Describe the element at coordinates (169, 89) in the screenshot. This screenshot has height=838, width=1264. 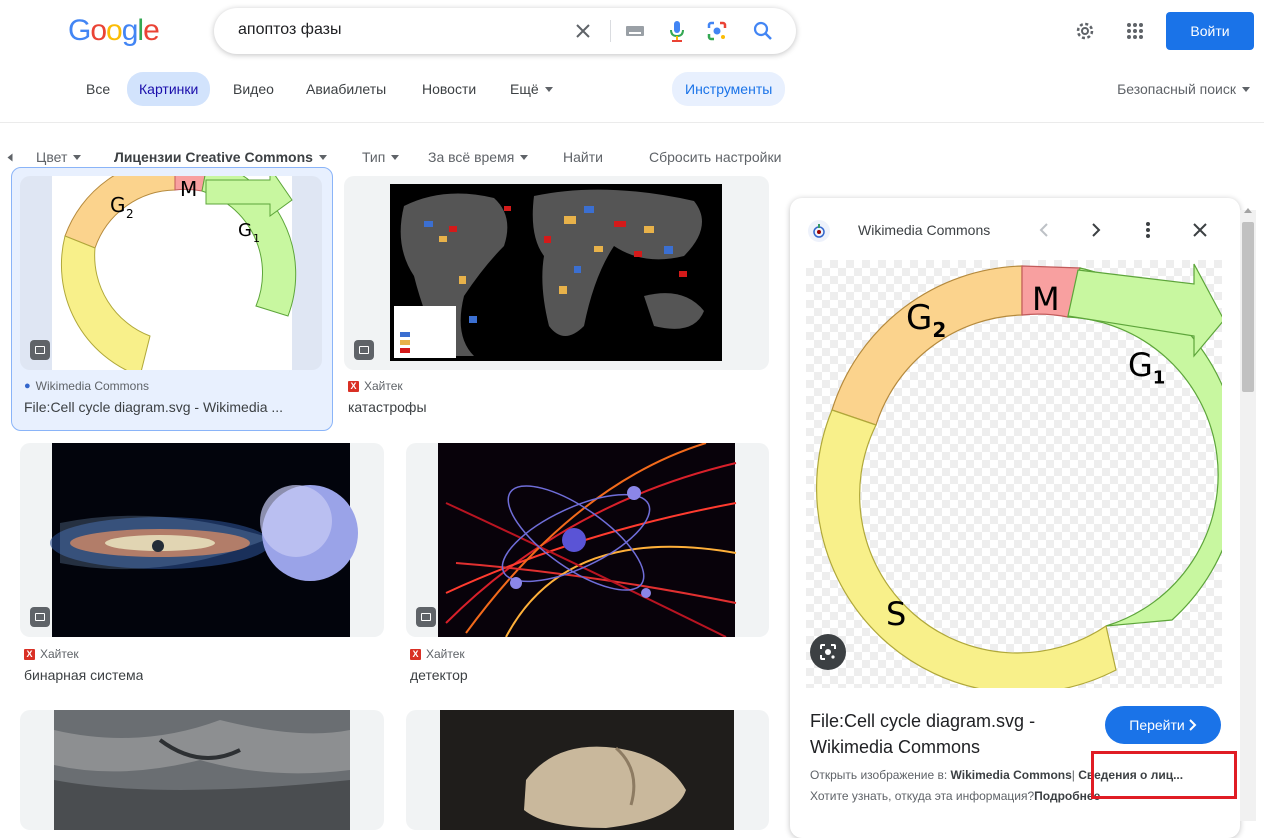
I see `tab-images: Картинки` at that location.